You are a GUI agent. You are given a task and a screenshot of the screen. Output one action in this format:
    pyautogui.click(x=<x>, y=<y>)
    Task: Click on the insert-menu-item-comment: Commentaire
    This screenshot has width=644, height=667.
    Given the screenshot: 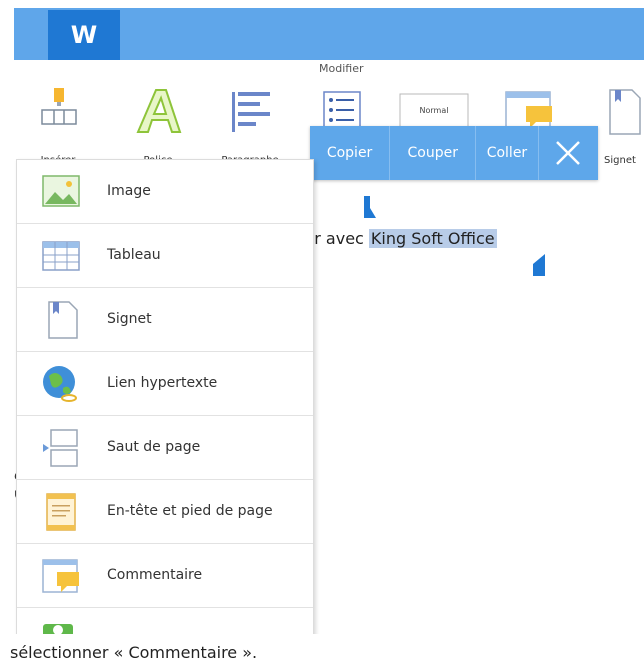 What is the action you would take?
    pyautogui.click(x=165, y=576)
    